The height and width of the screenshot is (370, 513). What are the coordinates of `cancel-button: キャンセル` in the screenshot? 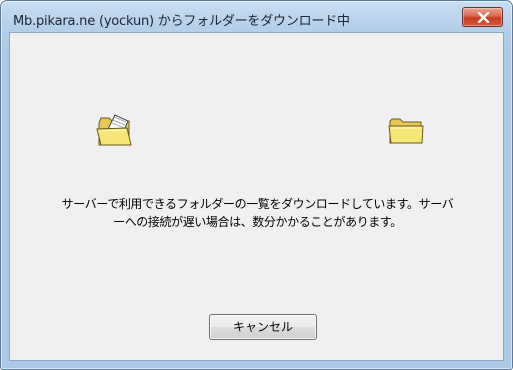 It's located at (263, 327).